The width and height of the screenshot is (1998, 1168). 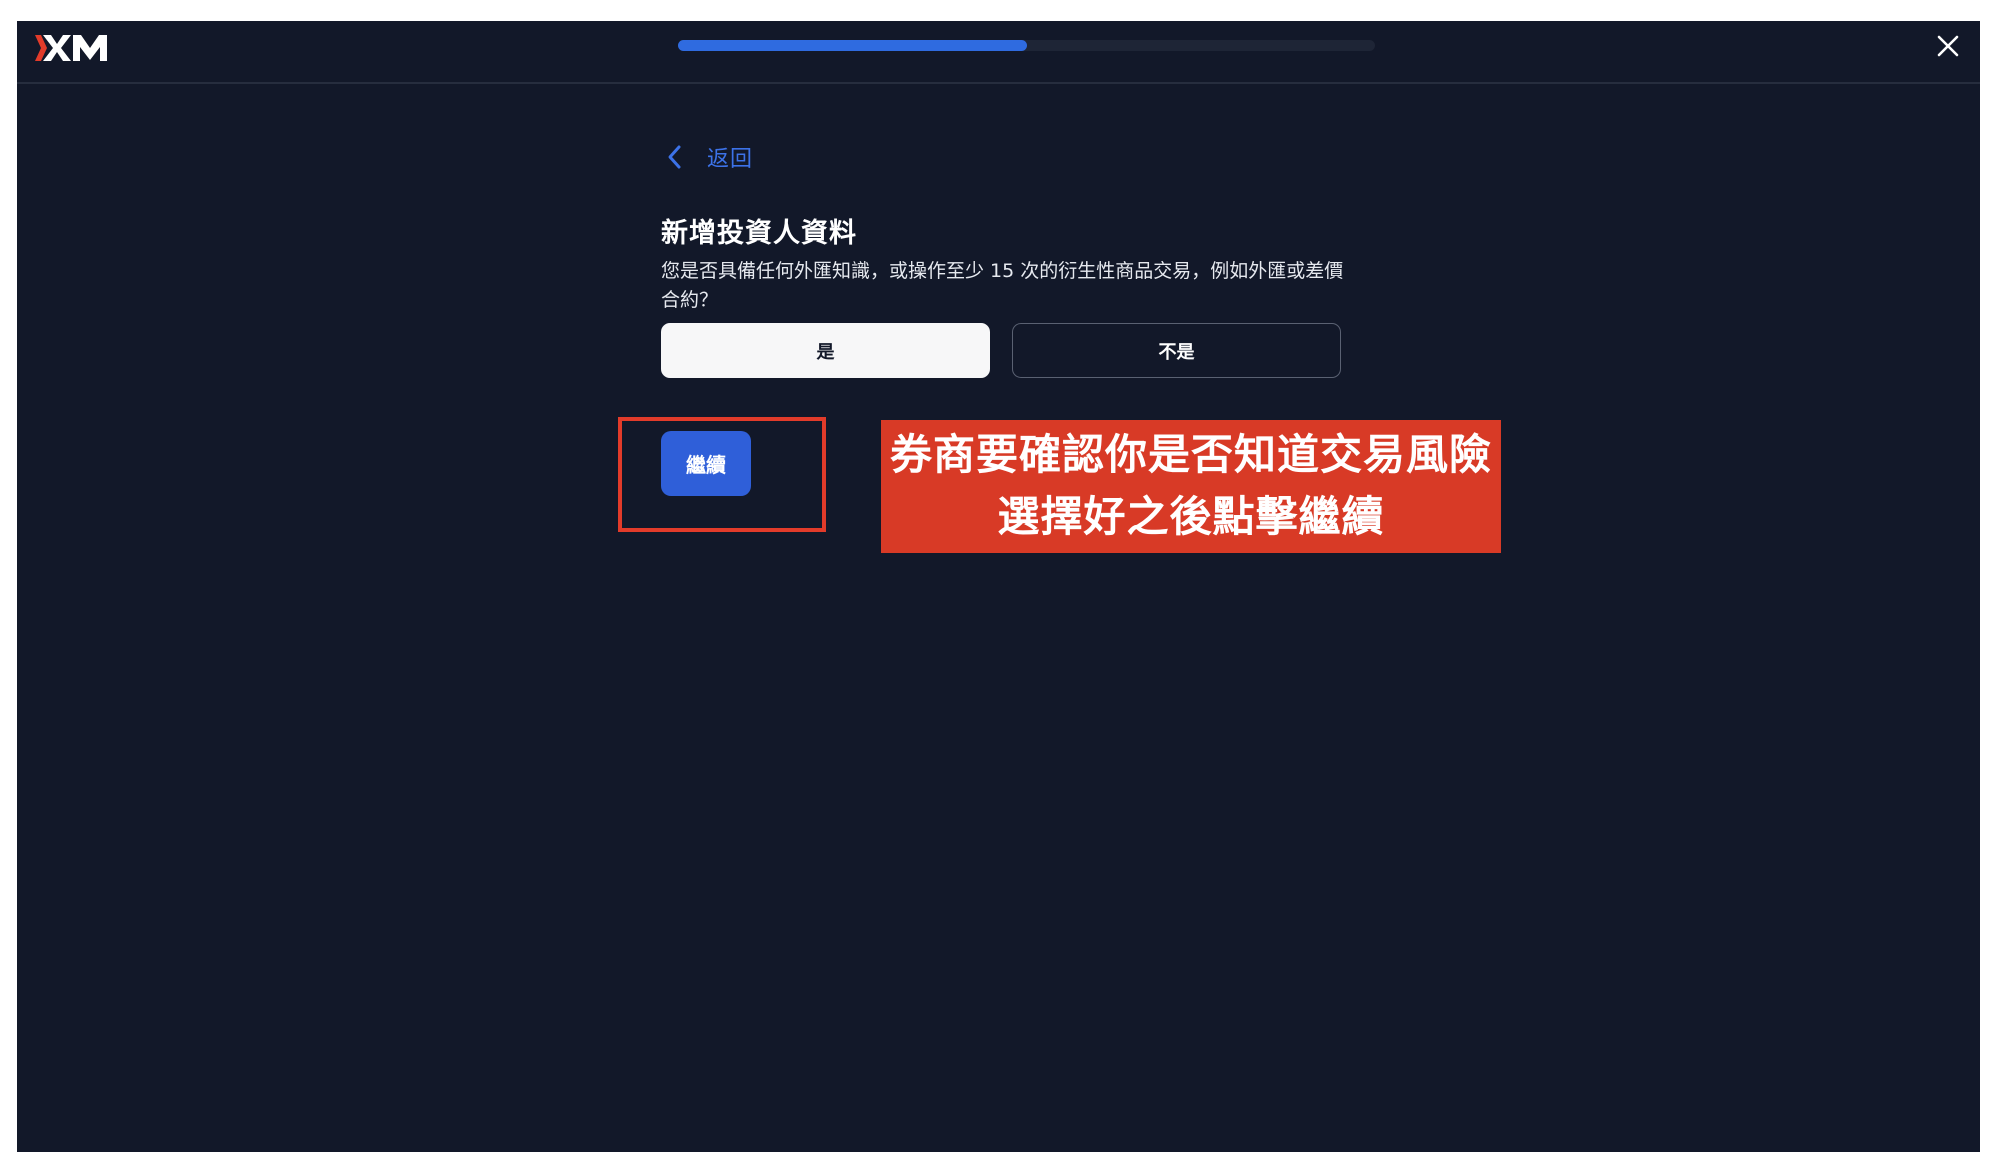 What do you see at coordinates (1190, 454) in the screenshot?
I see `annotation-line-1: 券商要確認你是否知道交易風險` at bounding box center [1190, 454].